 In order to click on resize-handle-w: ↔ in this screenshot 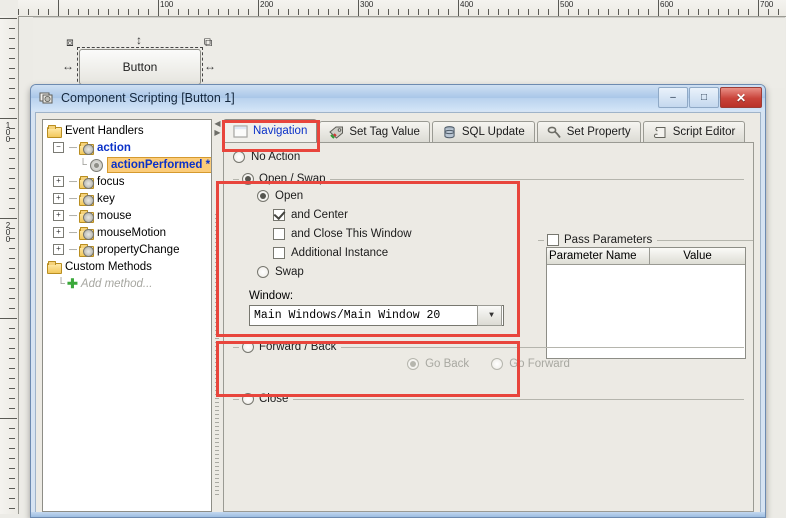, I will do `click(68, 66)`.